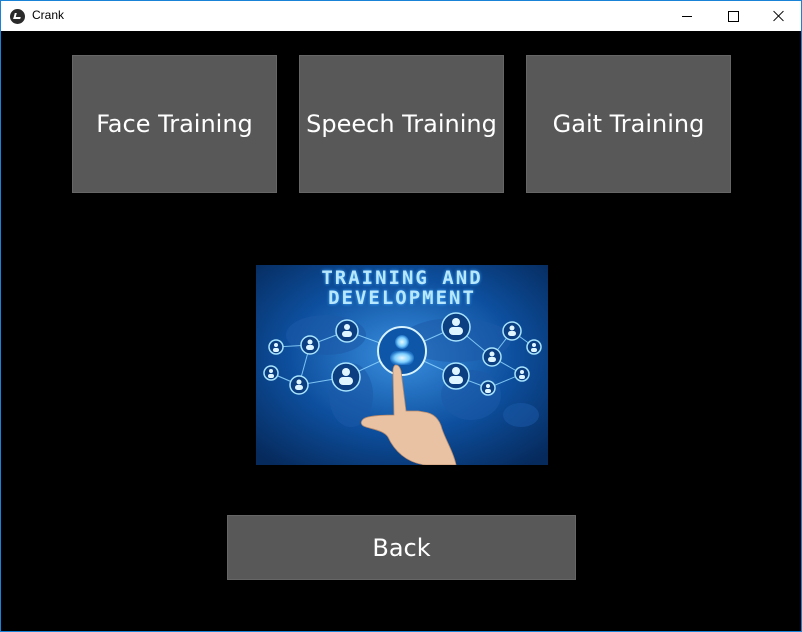  Describe the element at coordinates (401, 16) in the screenshot. I see `title-bar: Crank` at that location.